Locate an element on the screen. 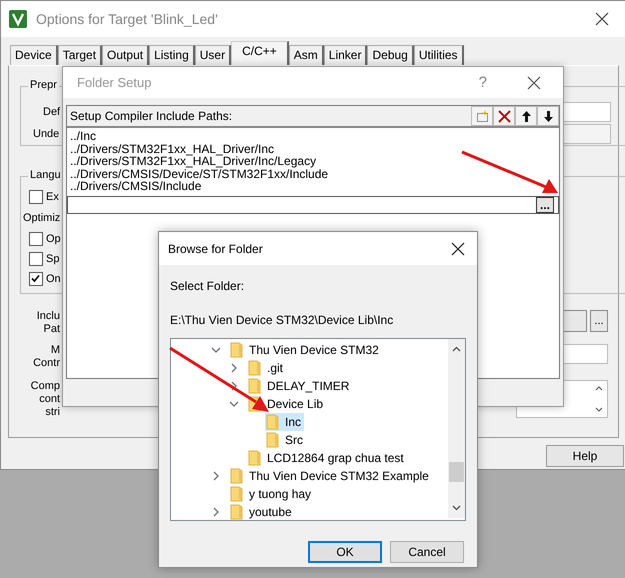 This screenshot has width=625, height=578. dialog-title: Browse for Folder is located at coordinates (215, 249).